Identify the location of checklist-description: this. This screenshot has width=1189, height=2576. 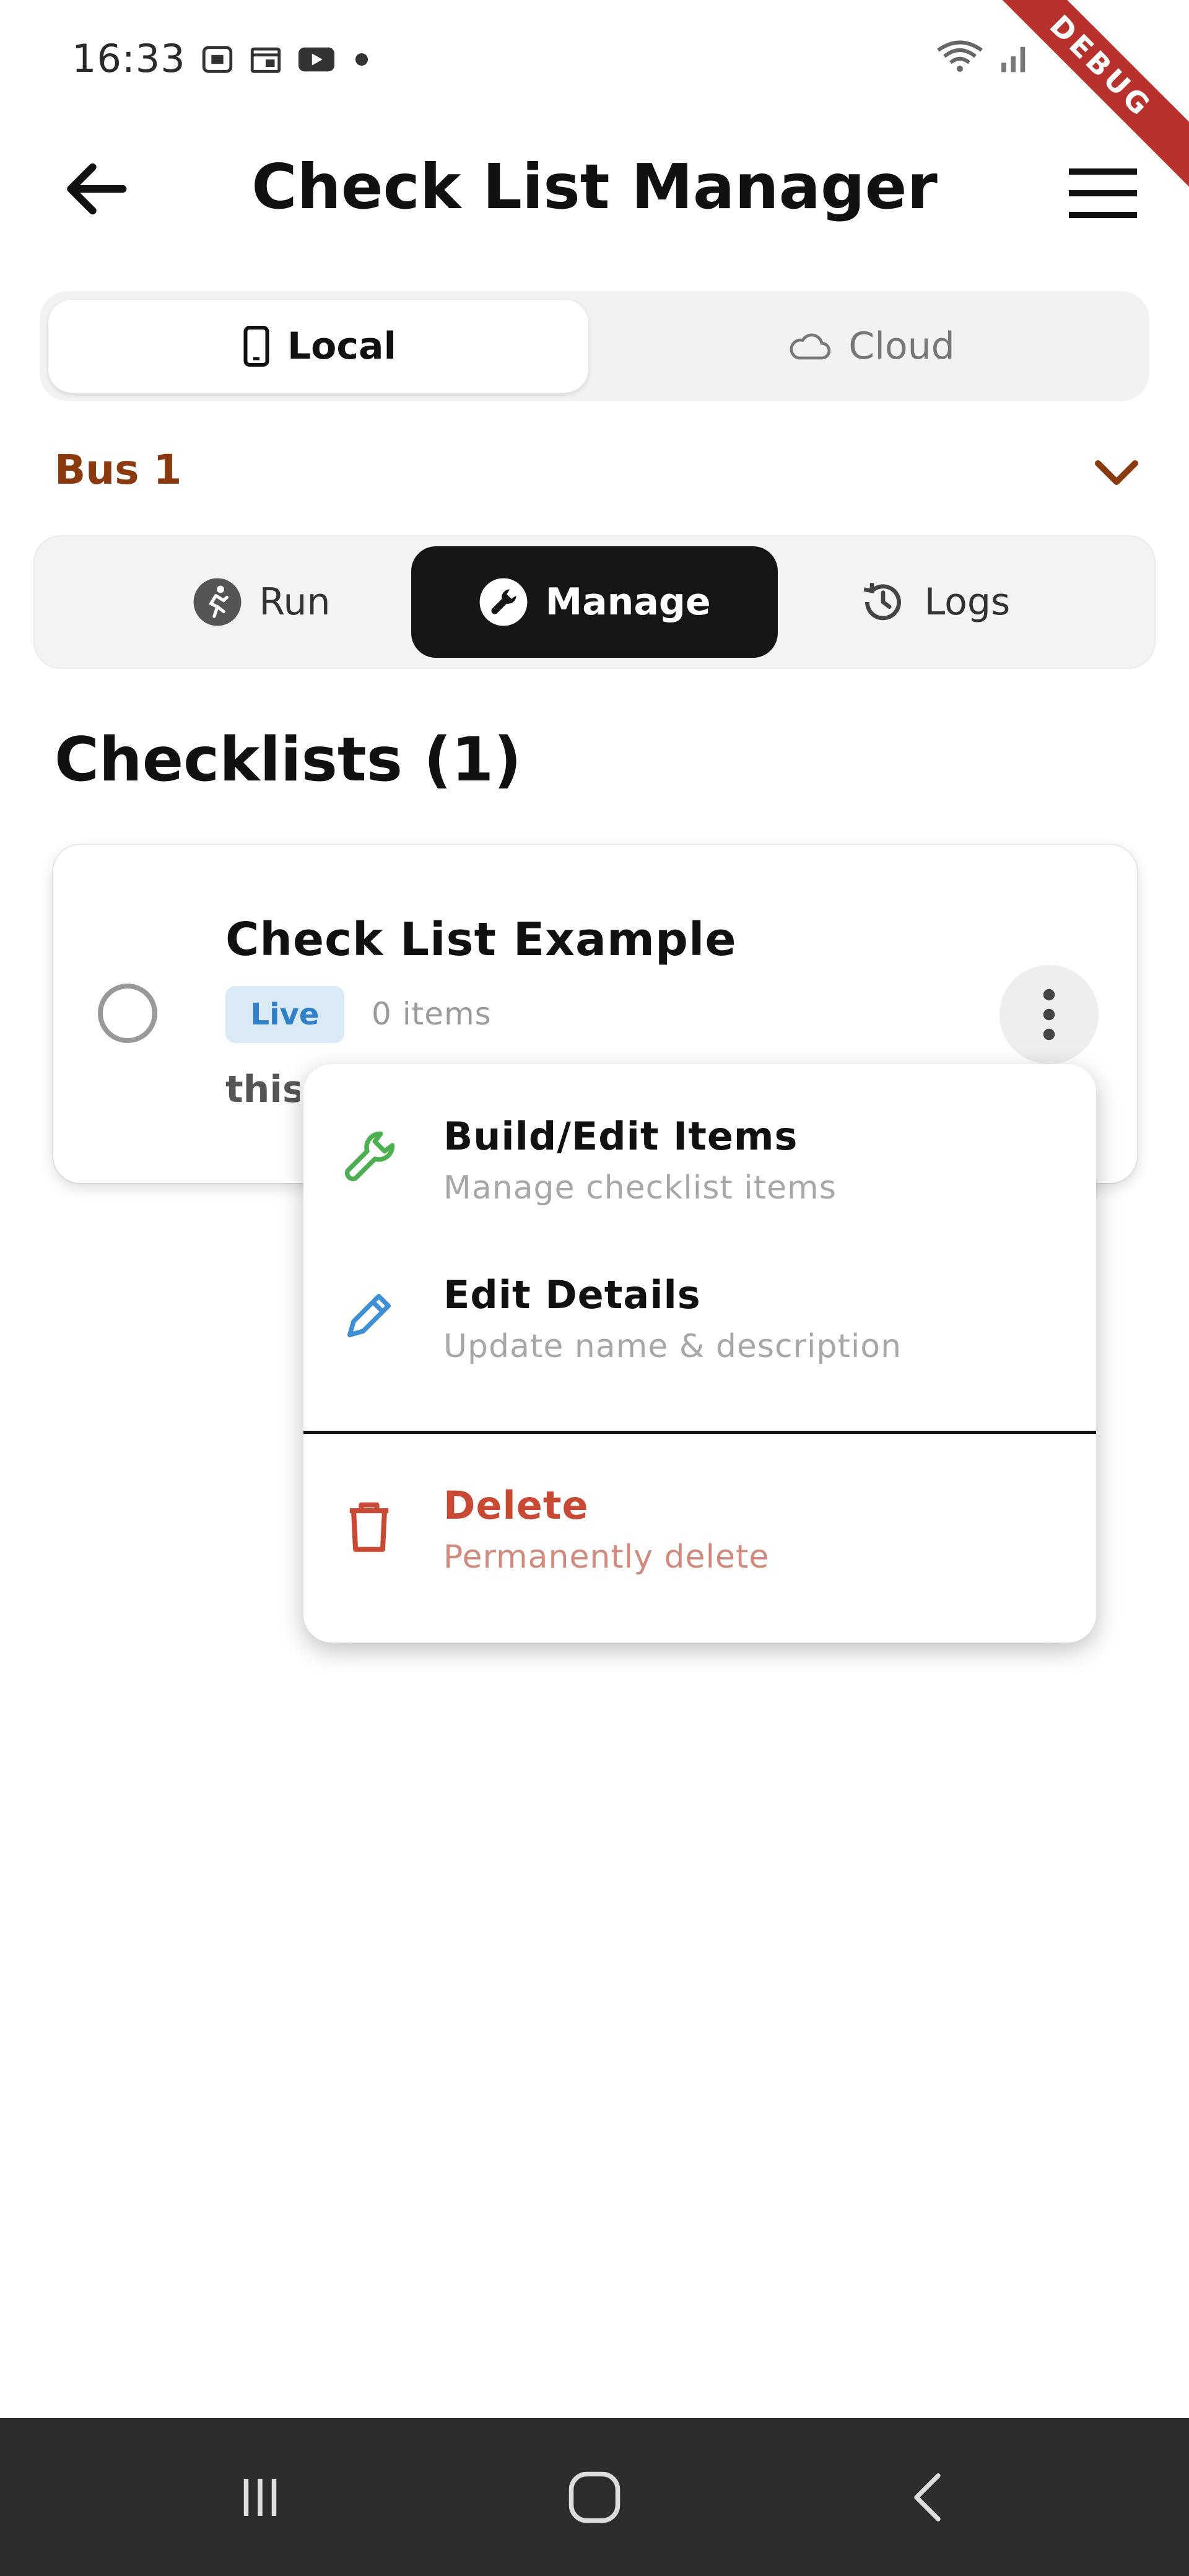
(262, 1089).